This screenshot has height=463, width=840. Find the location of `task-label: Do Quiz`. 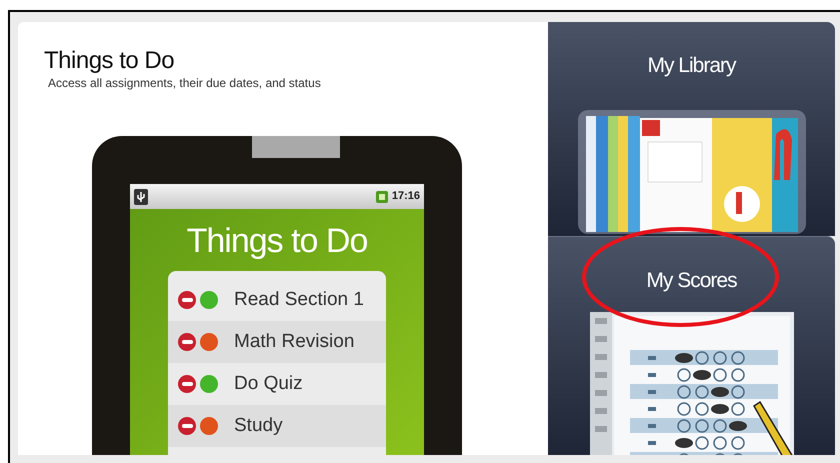

task-label: Do Quiz is located at coordinates (268, 384).